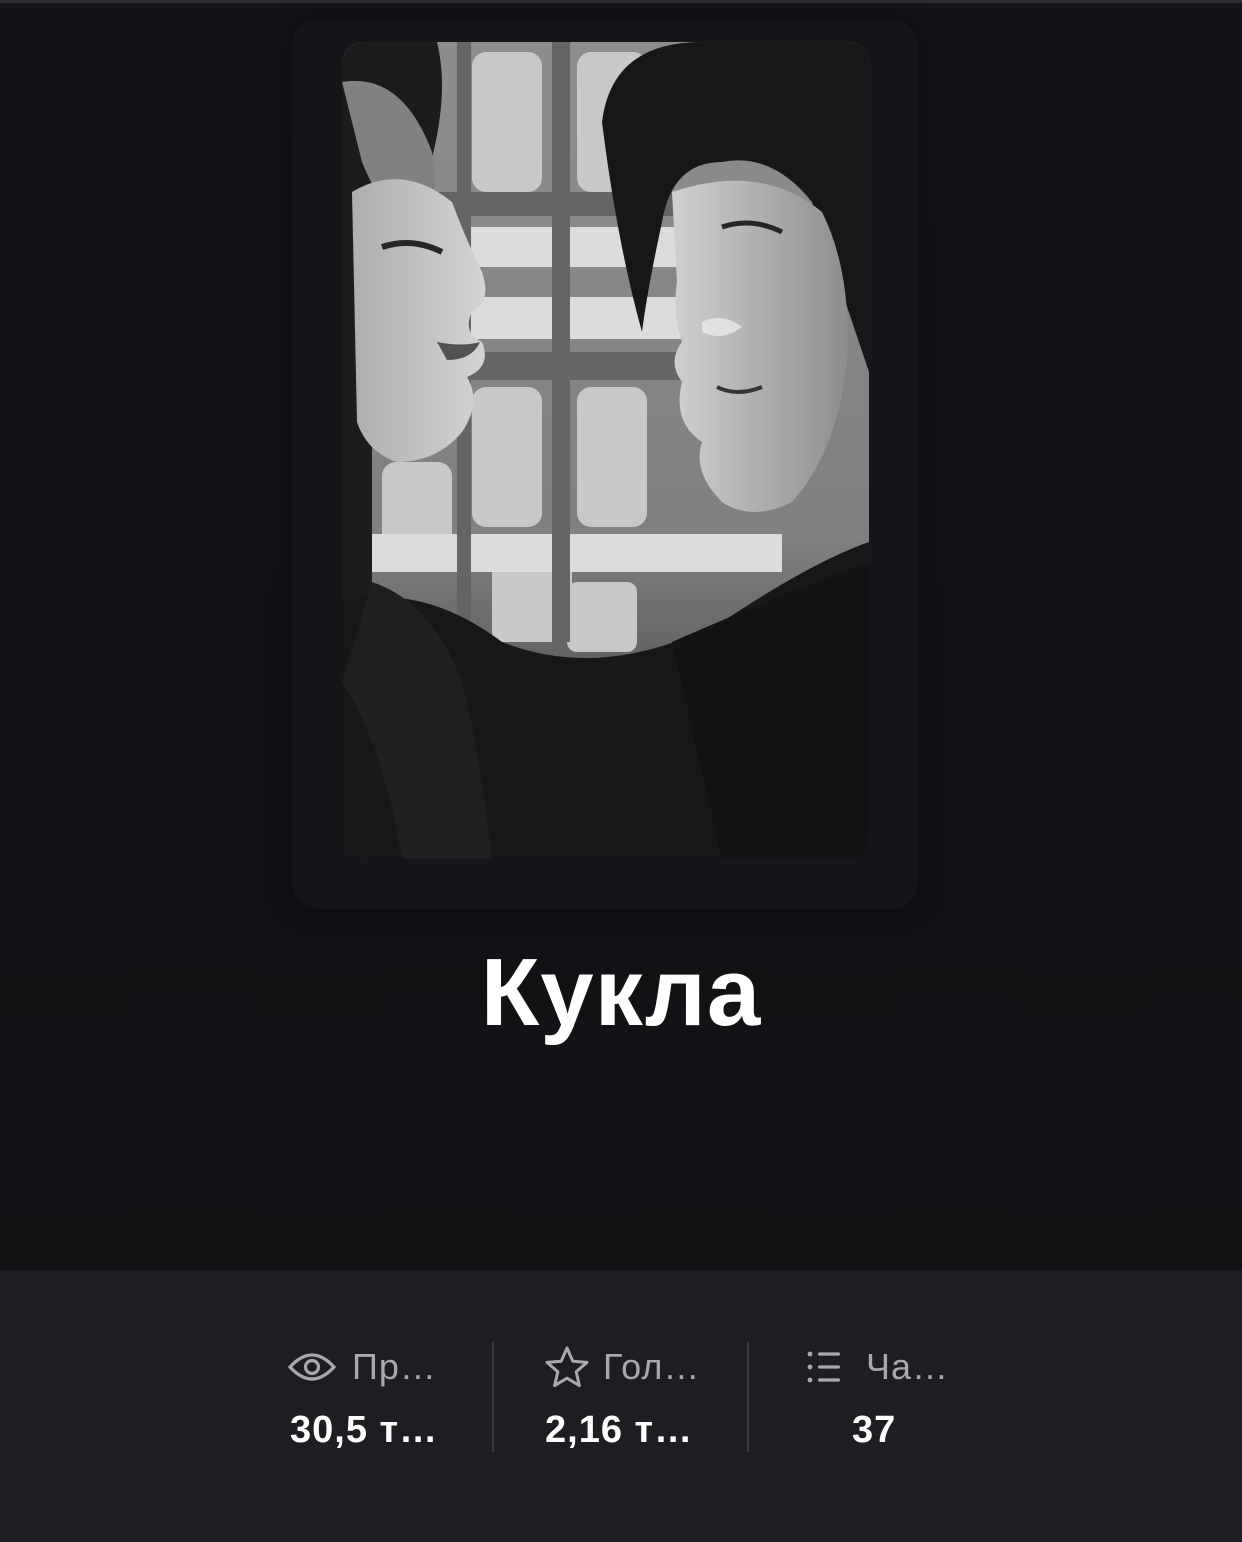 The height and width of the screenshot is (1542, 1242). I want to click on story-title: Кукла, so click(621, 992).